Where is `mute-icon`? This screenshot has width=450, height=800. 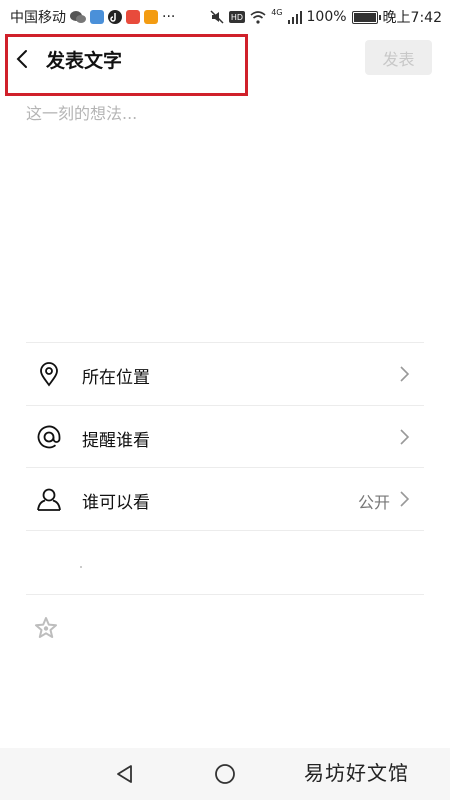 mute-icon is located at coordinates (217, 17).